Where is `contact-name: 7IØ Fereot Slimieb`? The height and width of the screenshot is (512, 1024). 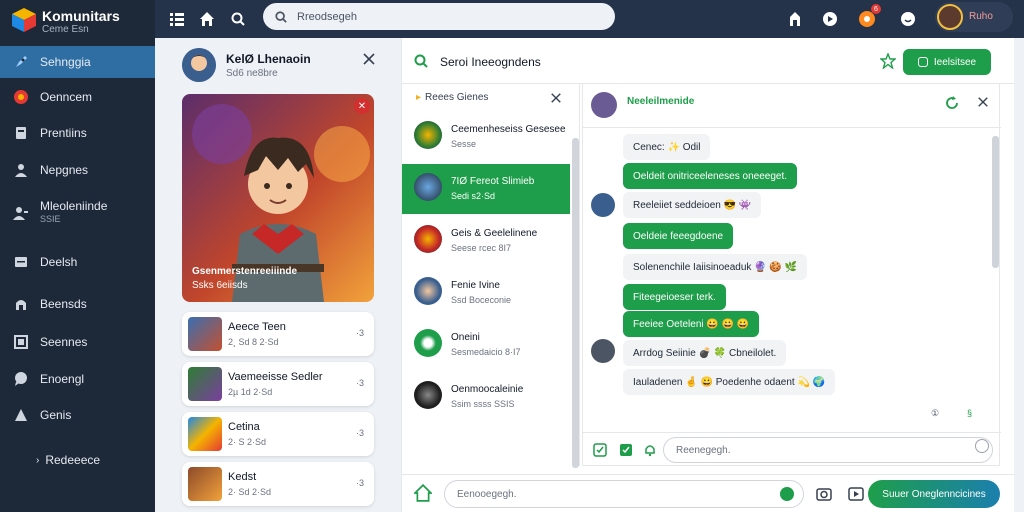 contact-name: 7IØ Fereot Slimieb is located at coordinates (493, 181).